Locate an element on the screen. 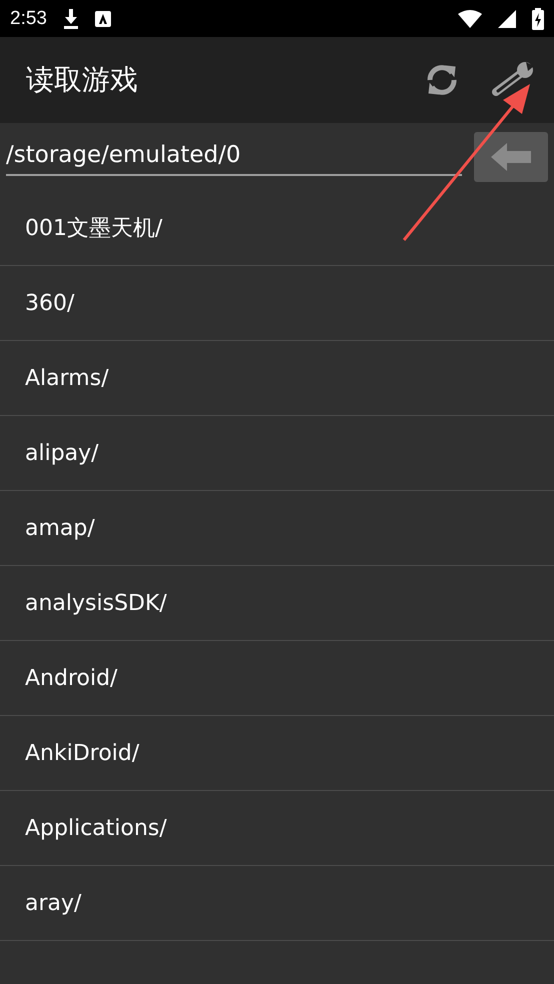  file-row: amap/ is located at coordinates (277, 528).